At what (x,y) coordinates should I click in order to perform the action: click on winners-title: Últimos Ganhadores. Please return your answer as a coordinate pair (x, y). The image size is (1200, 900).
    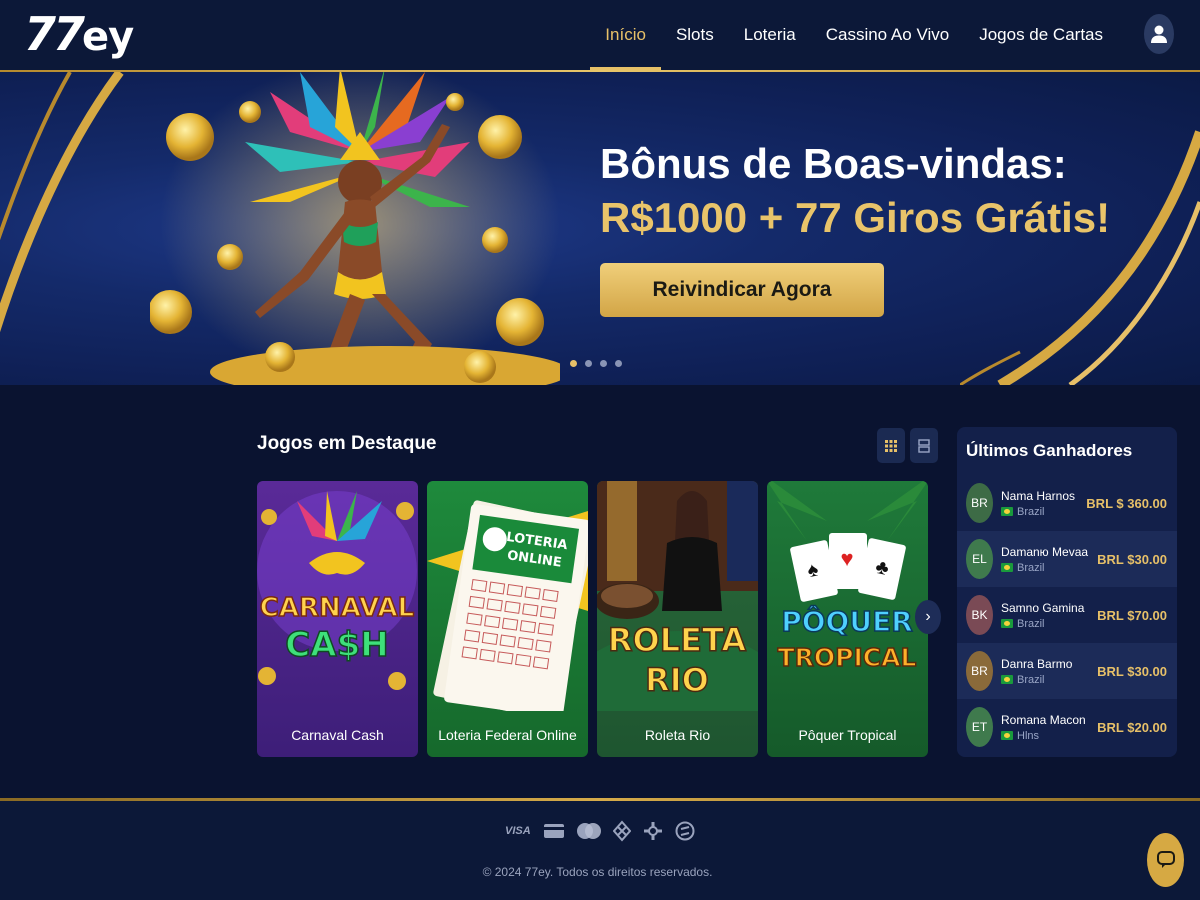
    Looking at the image, I should click on (1049, 450).